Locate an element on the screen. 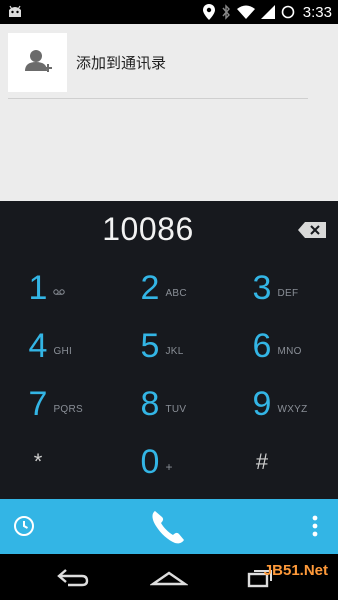 The width and height of the screenshot is (338, 600). key-star: * is located at coordinates (56, 462).